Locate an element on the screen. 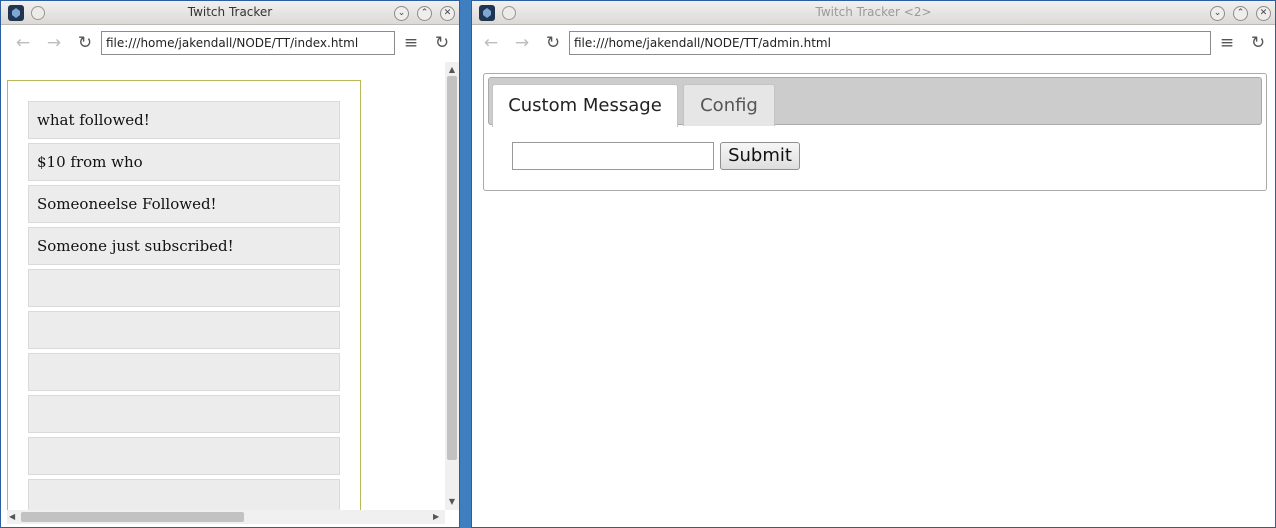 The image size is (1276, 528). alert-row: Someone just subscribed! is located at coordinates (184, 246).